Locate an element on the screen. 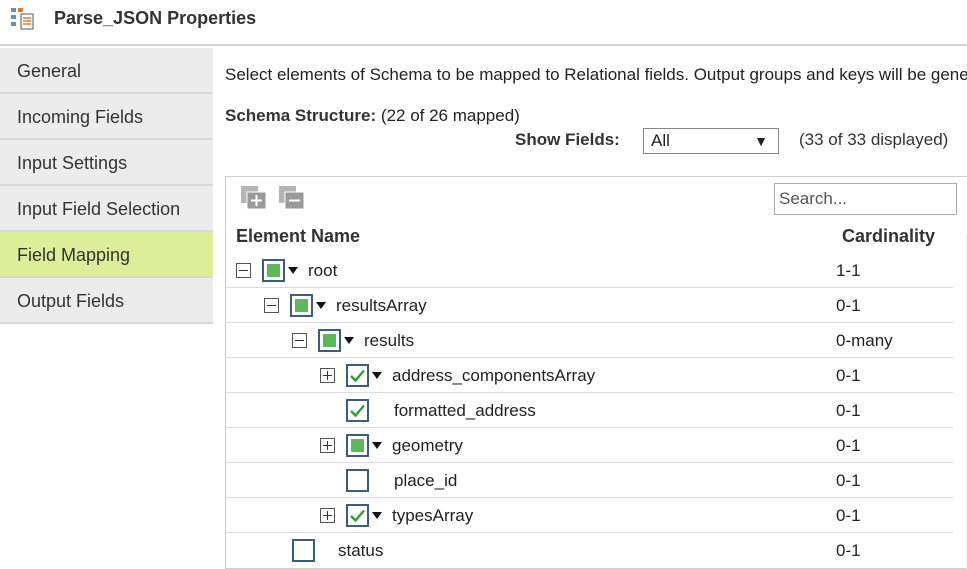 Image resolution: width=967 pixels, height=569 pixels. tree-row: results 0-many is located at coordinates (589, 340).